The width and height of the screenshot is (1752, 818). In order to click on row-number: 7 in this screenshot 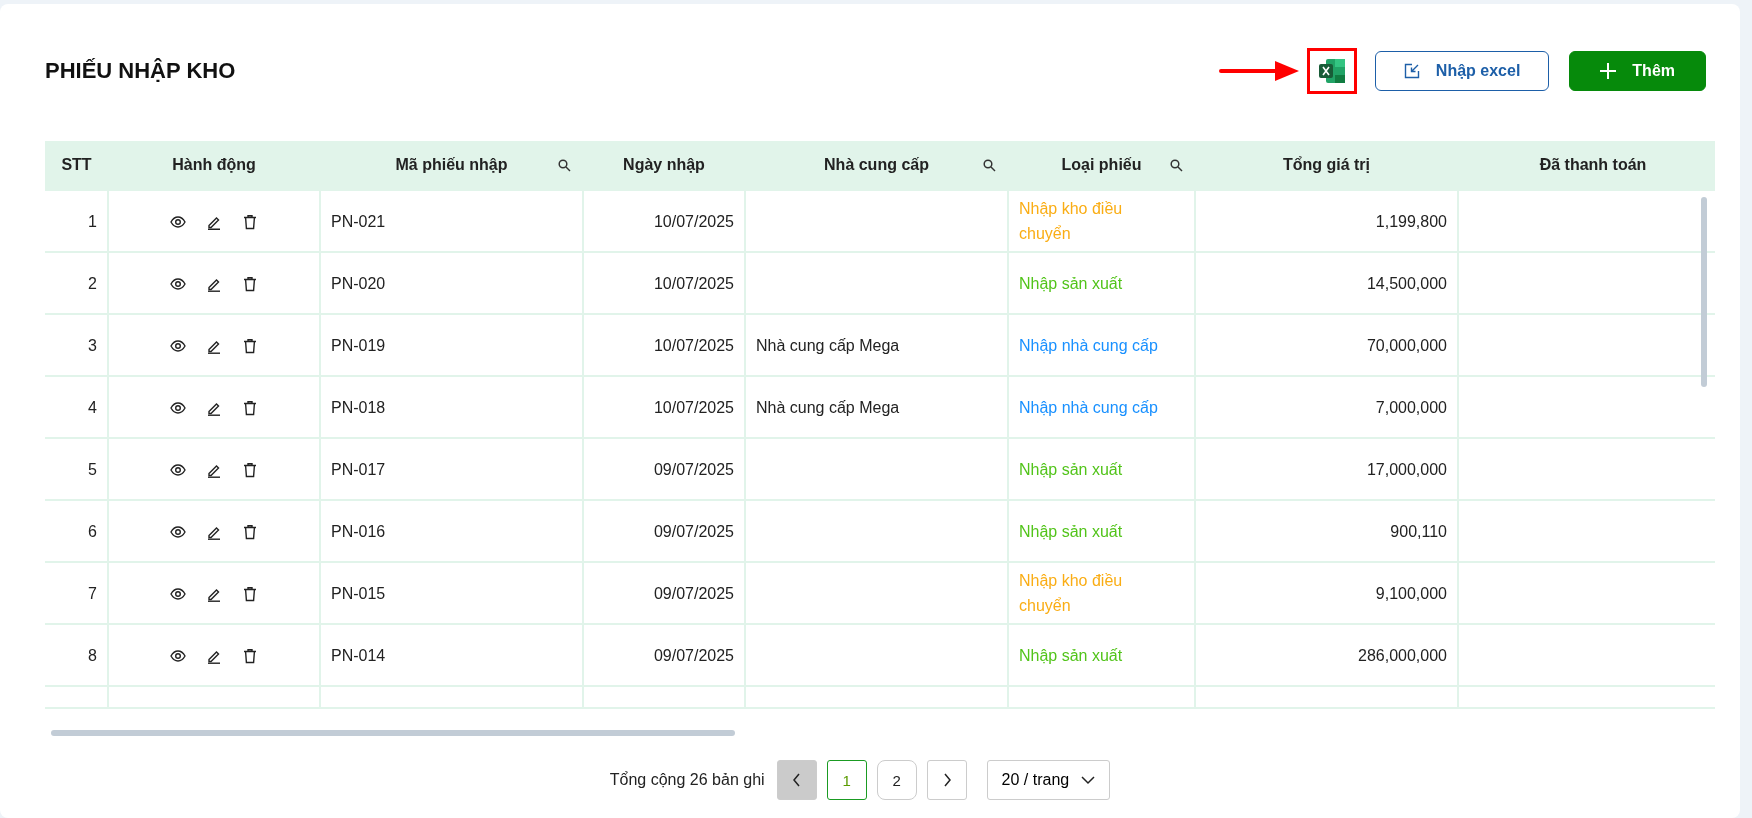, I will do `click(92, 593)`.